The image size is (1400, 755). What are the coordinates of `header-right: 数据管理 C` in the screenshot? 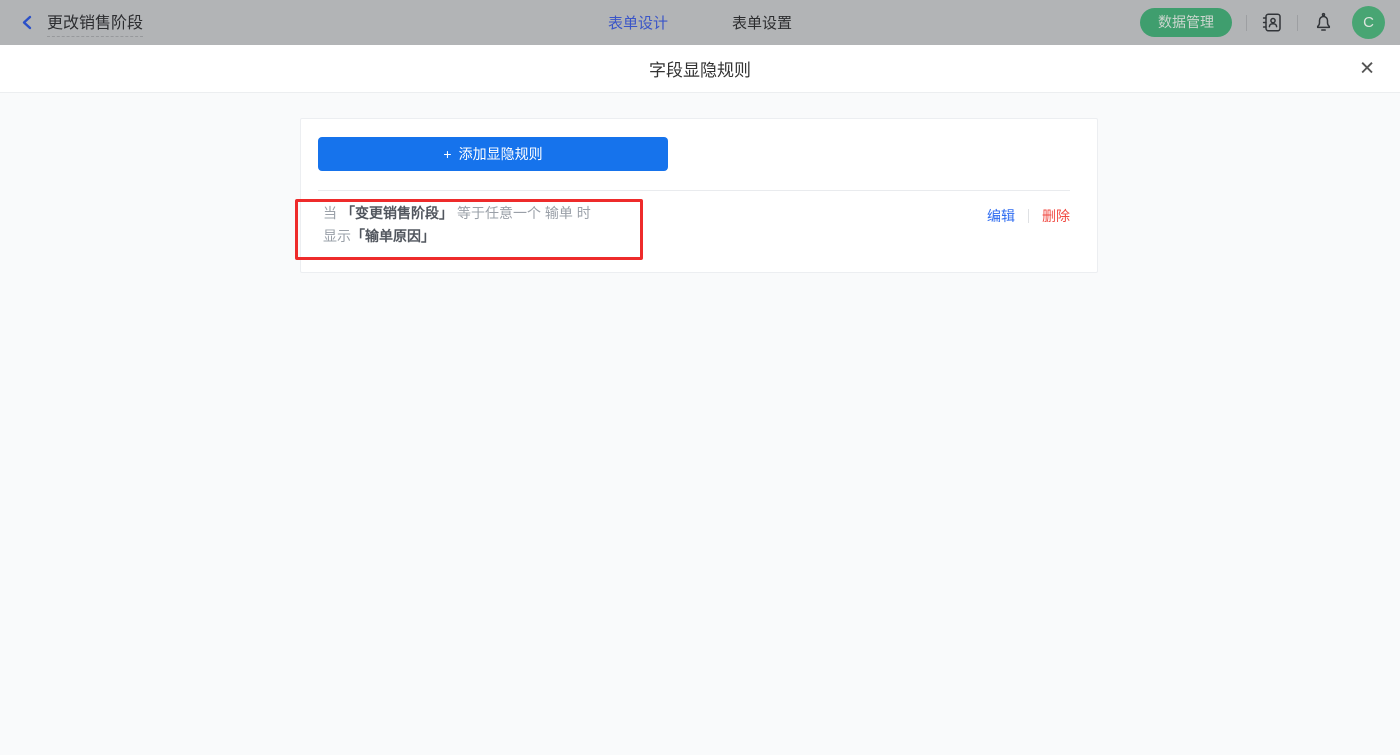 It's located at (1262, 22).